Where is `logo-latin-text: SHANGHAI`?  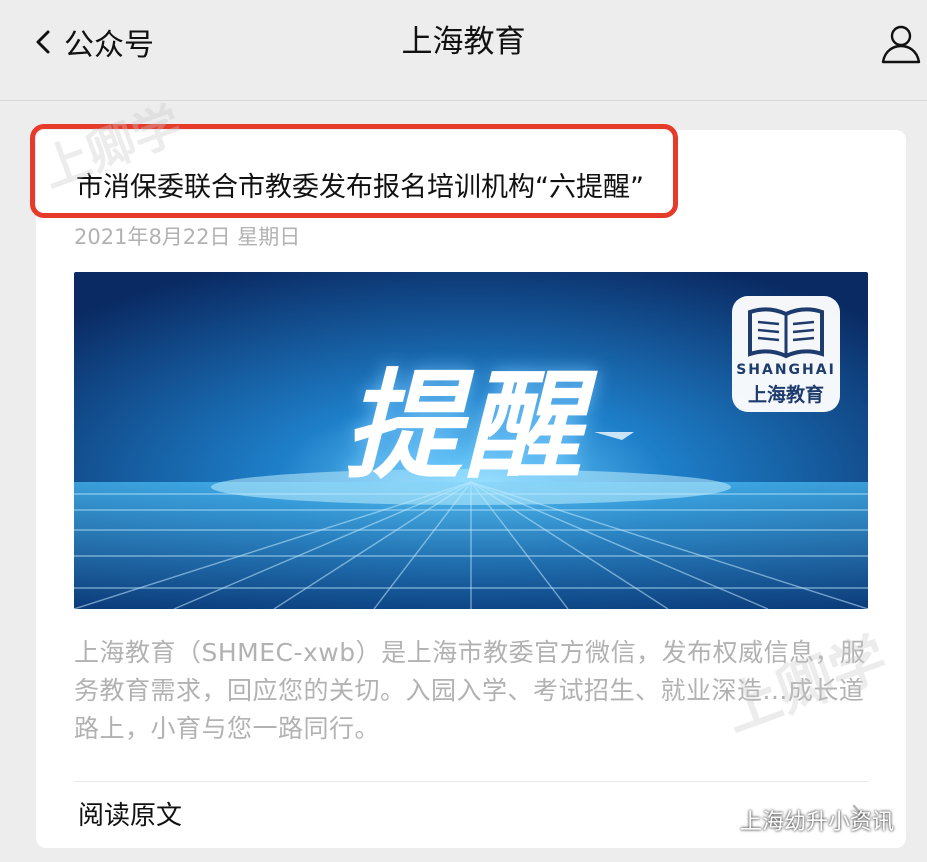
logo-latin-text: SHANGHAI is located at coordinates (786, 370).